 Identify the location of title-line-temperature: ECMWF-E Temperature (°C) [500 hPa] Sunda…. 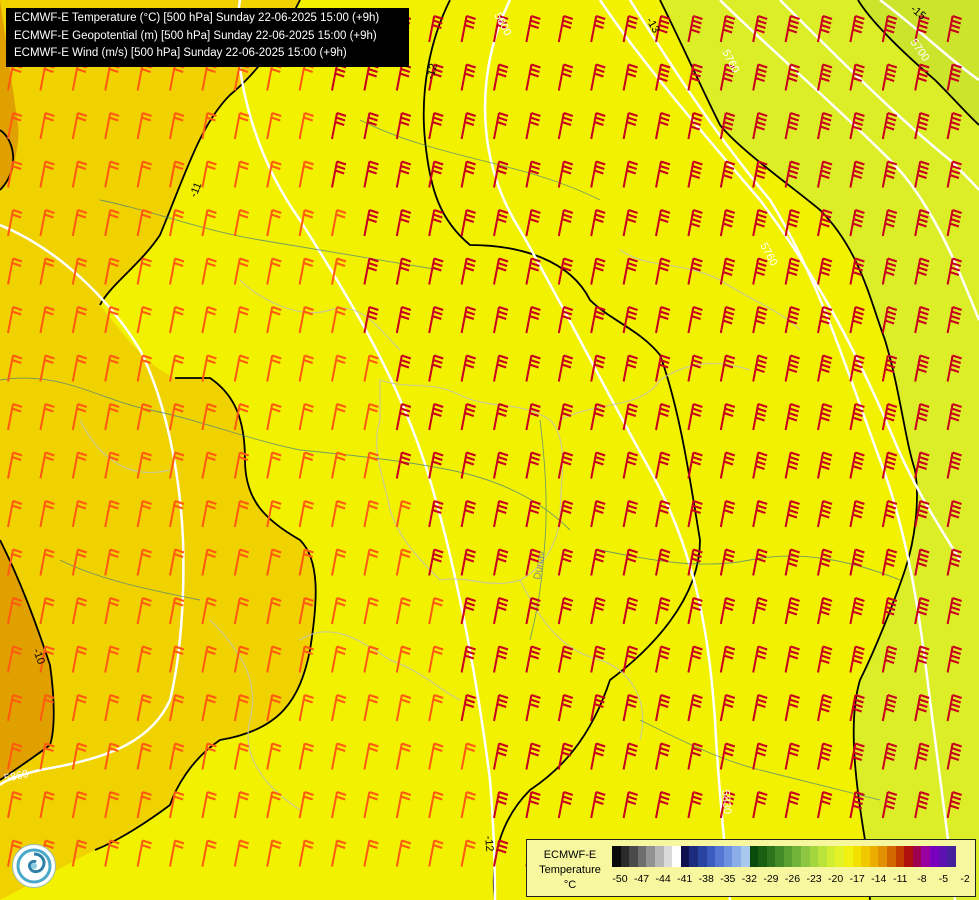
(197, 18).